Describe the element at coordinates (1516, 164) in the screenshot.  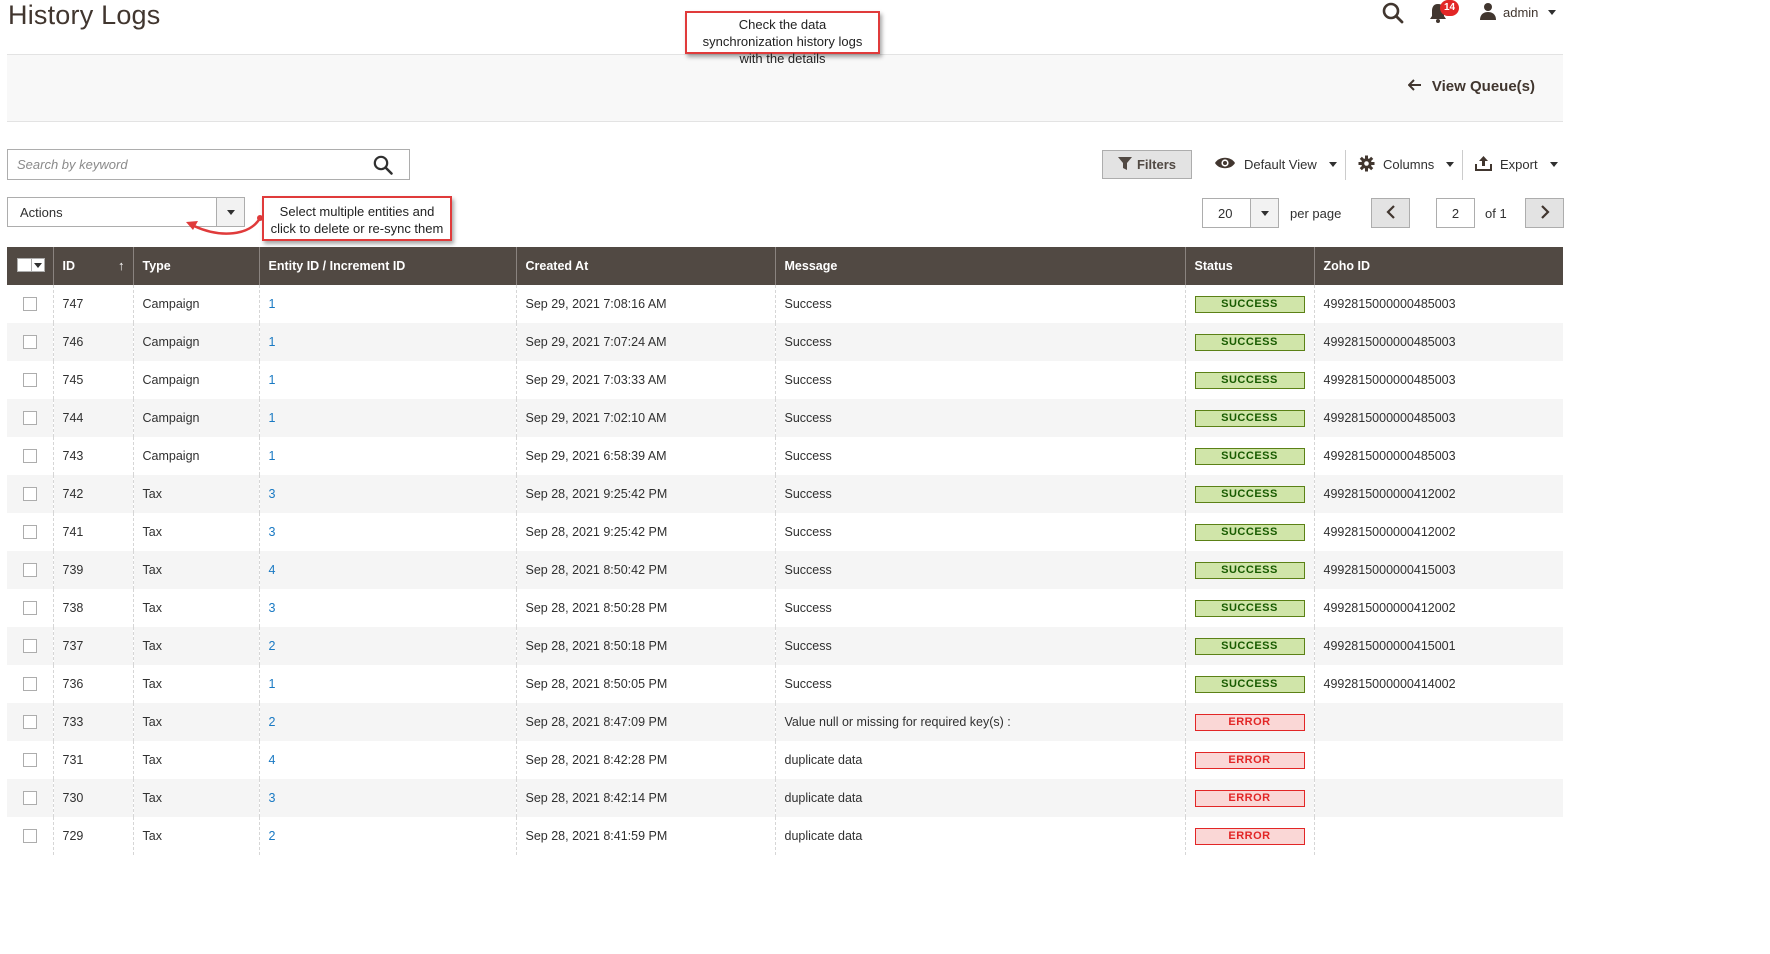
I see `export-dropdown: Export` at that location.